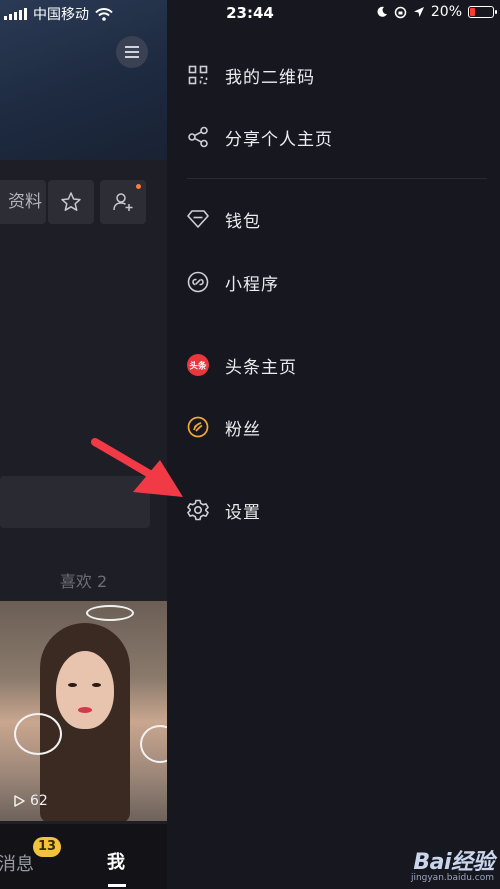 This screenshot has width=500, height=889. What do you see at coordinates (137, 467) in the screenshot?
I see `annotation-arrow` at bounding box center [137, 467].